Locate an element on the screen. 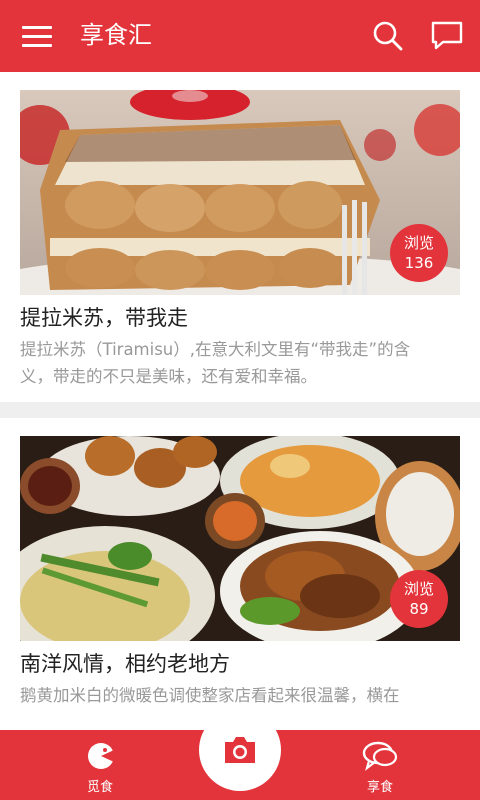 Image resolution: width=480 pixels, height=800 pixels. chat-bubble-icon is located at coordinates (448, 36).